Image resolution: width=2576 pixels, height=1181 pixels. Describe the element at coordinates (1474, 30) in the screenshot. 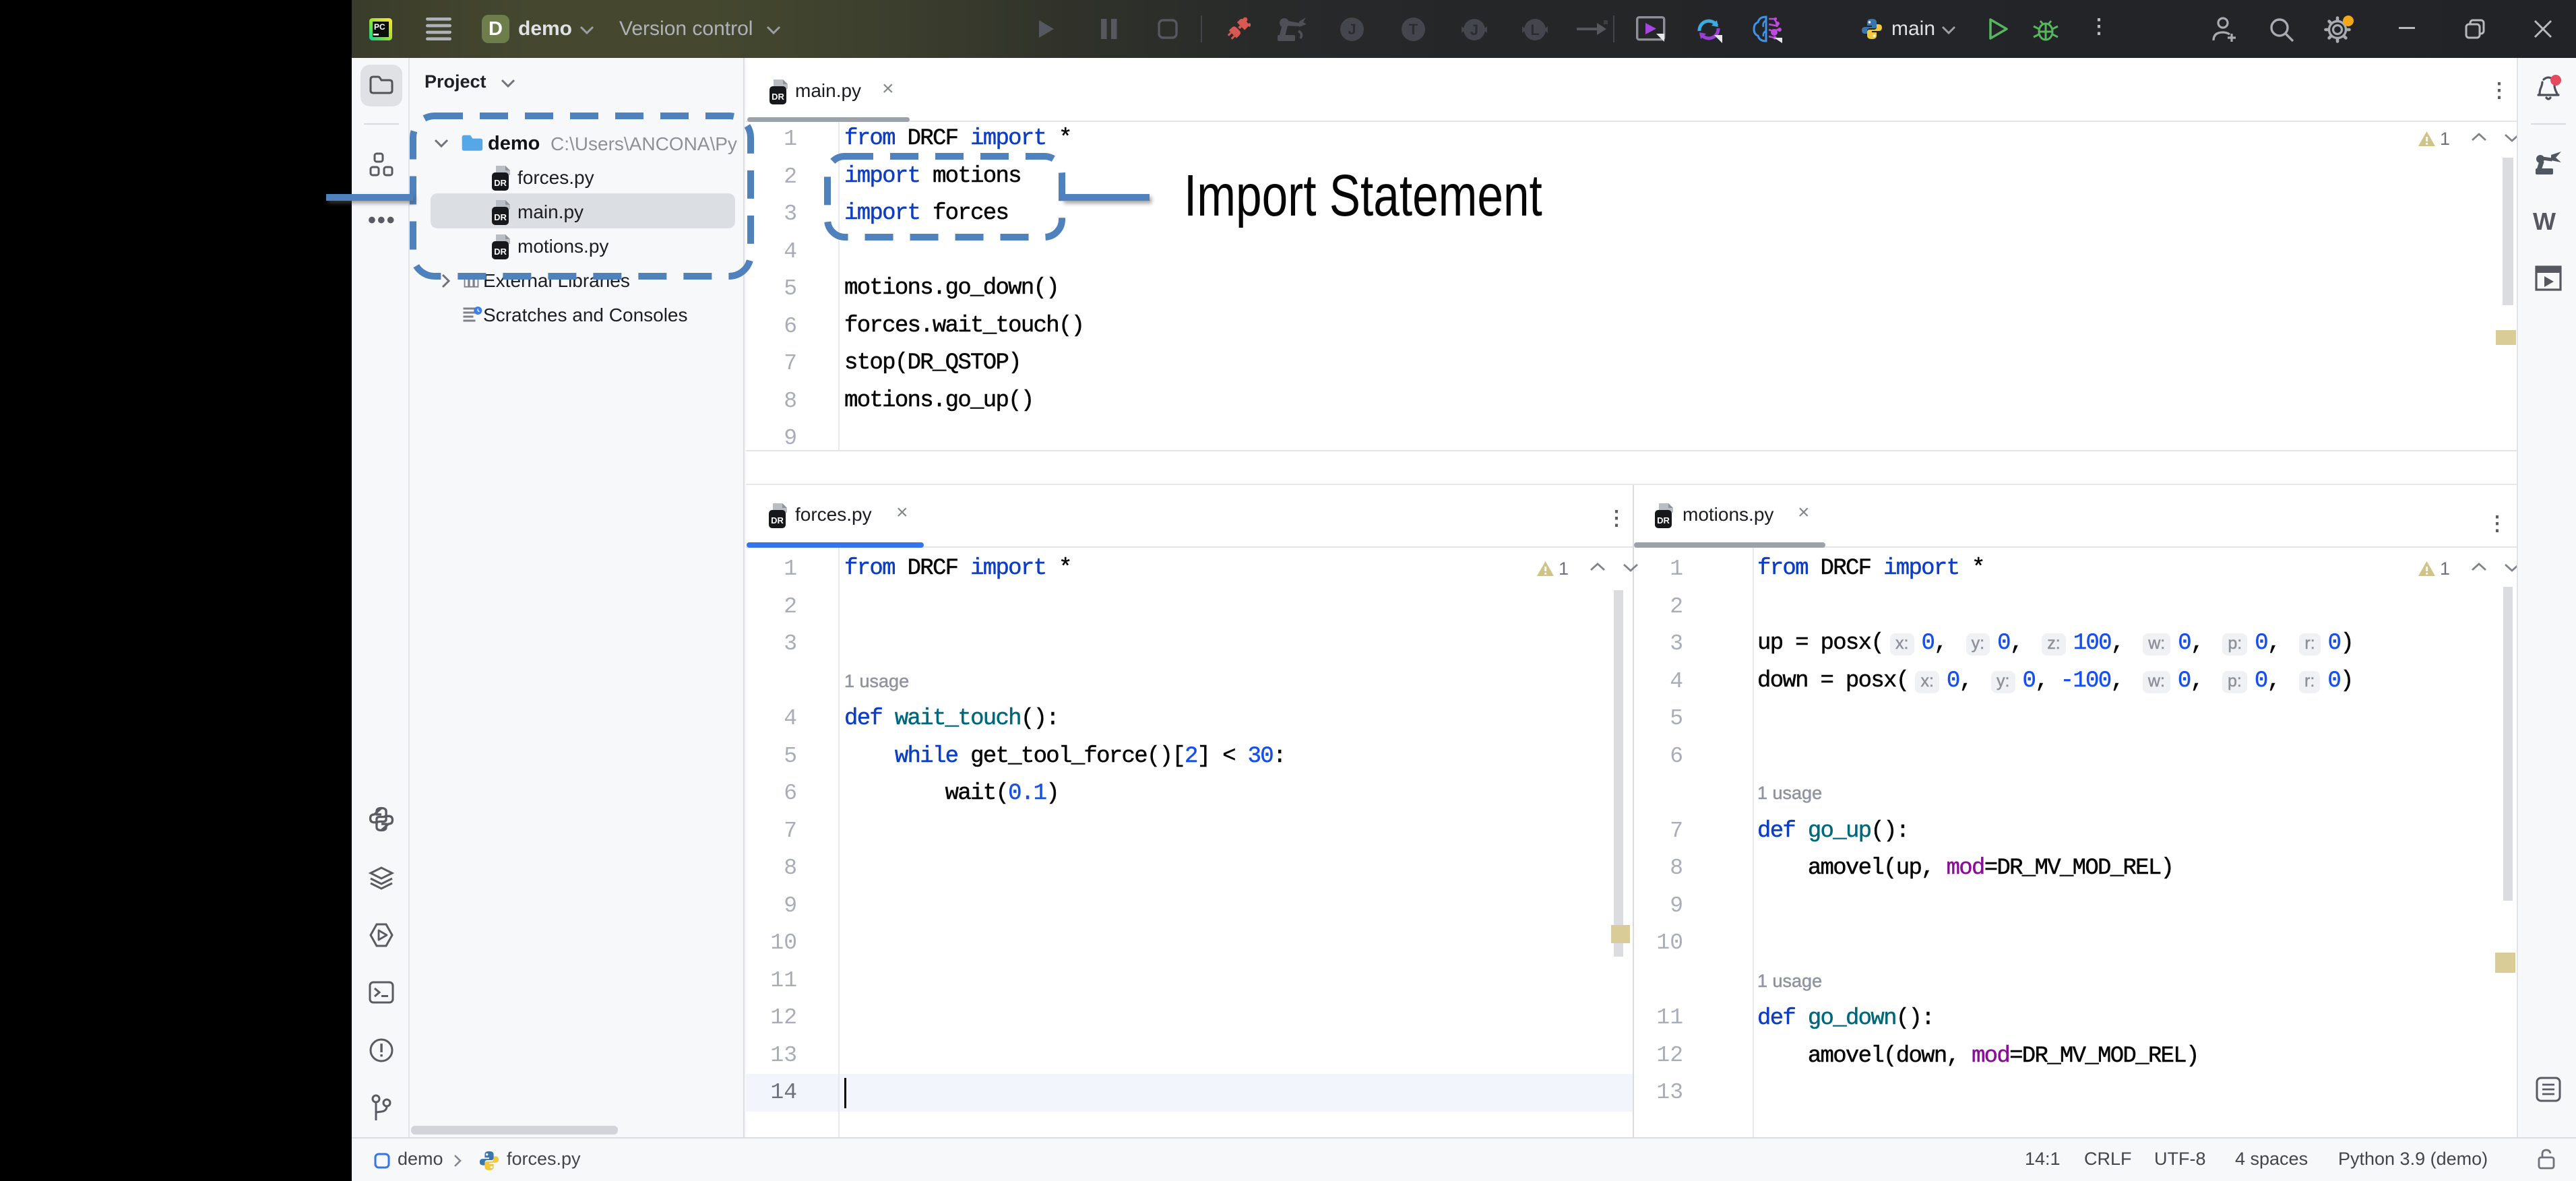

I see `svg-text: J` at that location.